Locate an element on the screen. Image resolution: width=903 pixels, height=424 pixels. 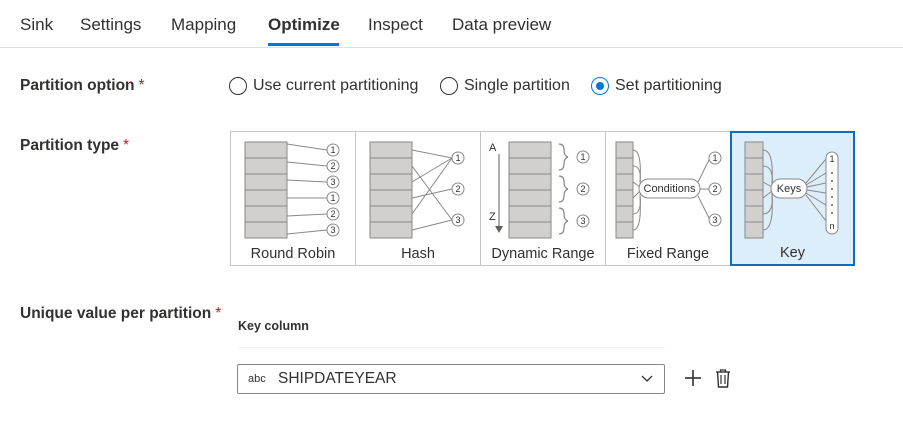
tile-label: Round Robin is located at coordinates (293, 254).